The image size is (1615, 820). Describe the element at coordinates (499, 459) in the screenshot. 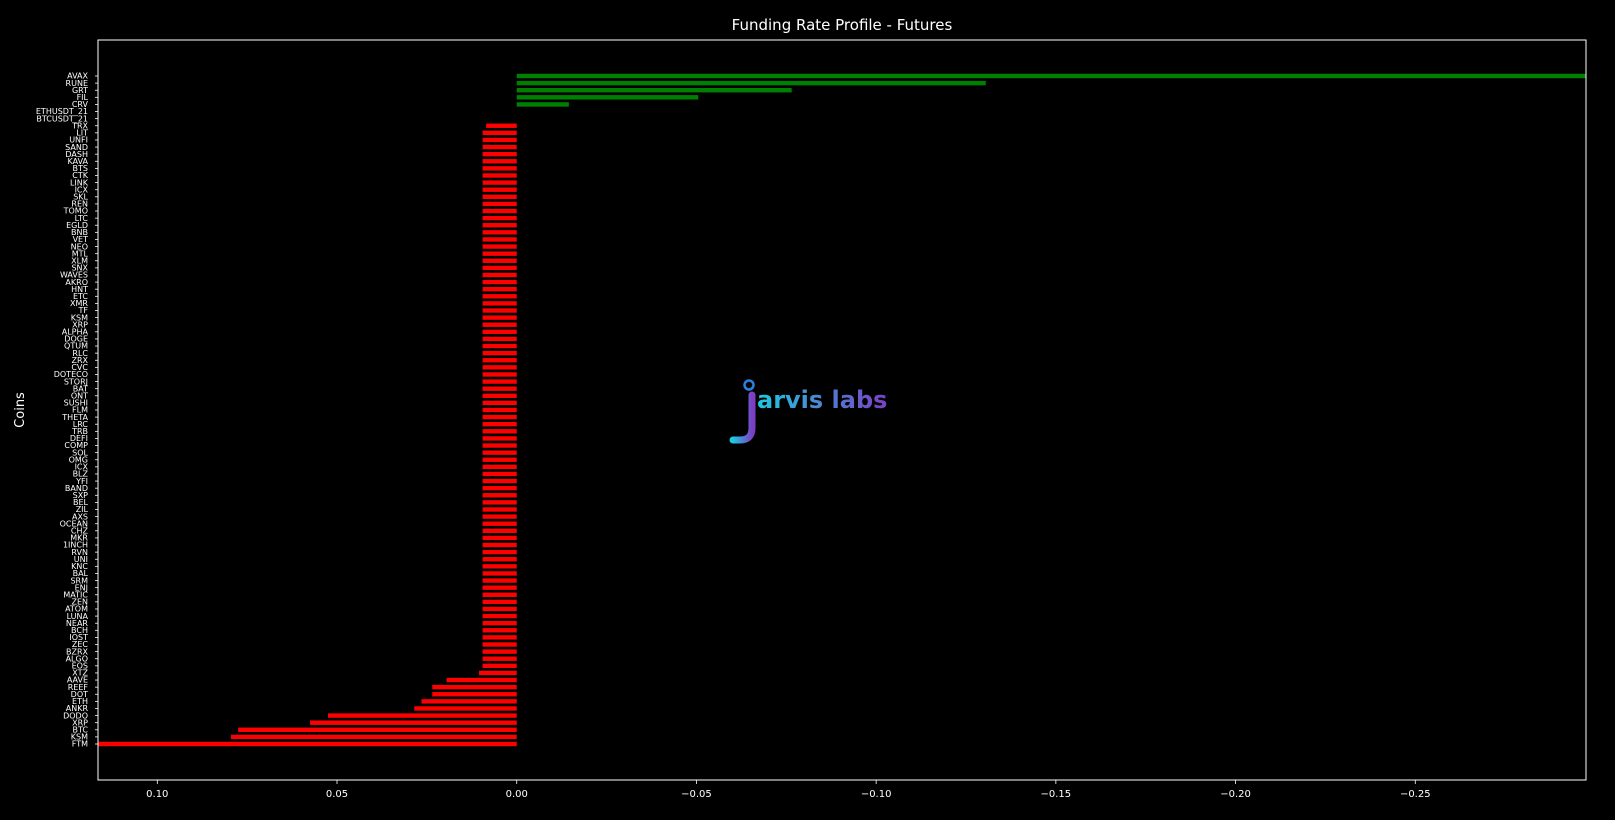

I see `bar-omg` at that location.